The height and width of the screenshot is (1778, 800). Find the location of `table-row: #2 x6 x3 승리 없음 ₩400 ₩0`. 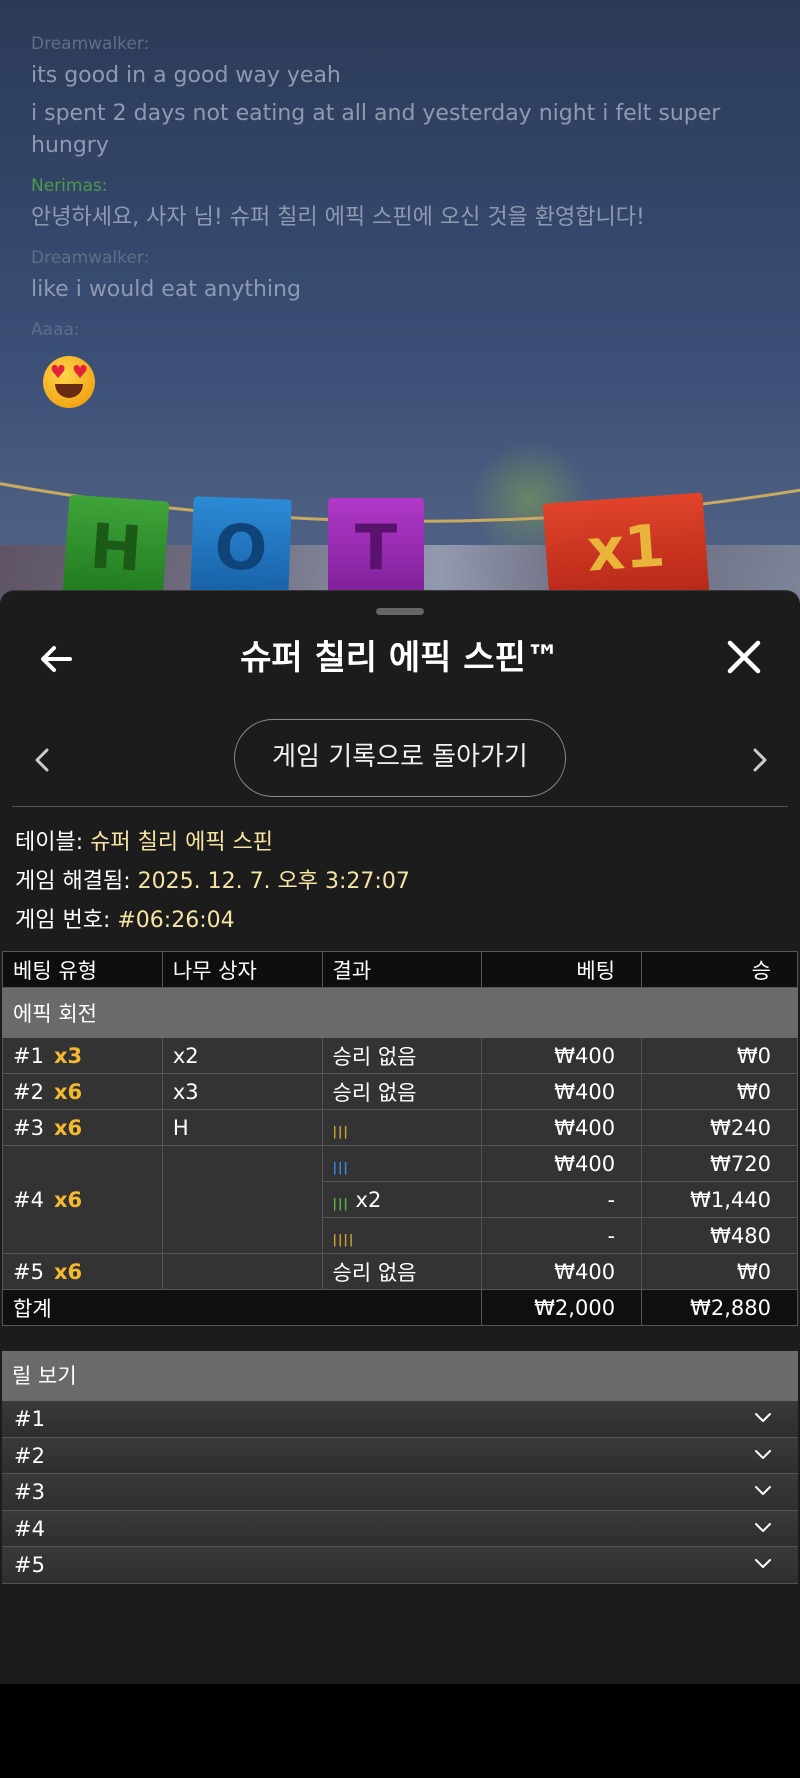

table-row: #2 x6 x3 승리 없음 ₩400 ₩0 is located at coordinates (400, 1091).